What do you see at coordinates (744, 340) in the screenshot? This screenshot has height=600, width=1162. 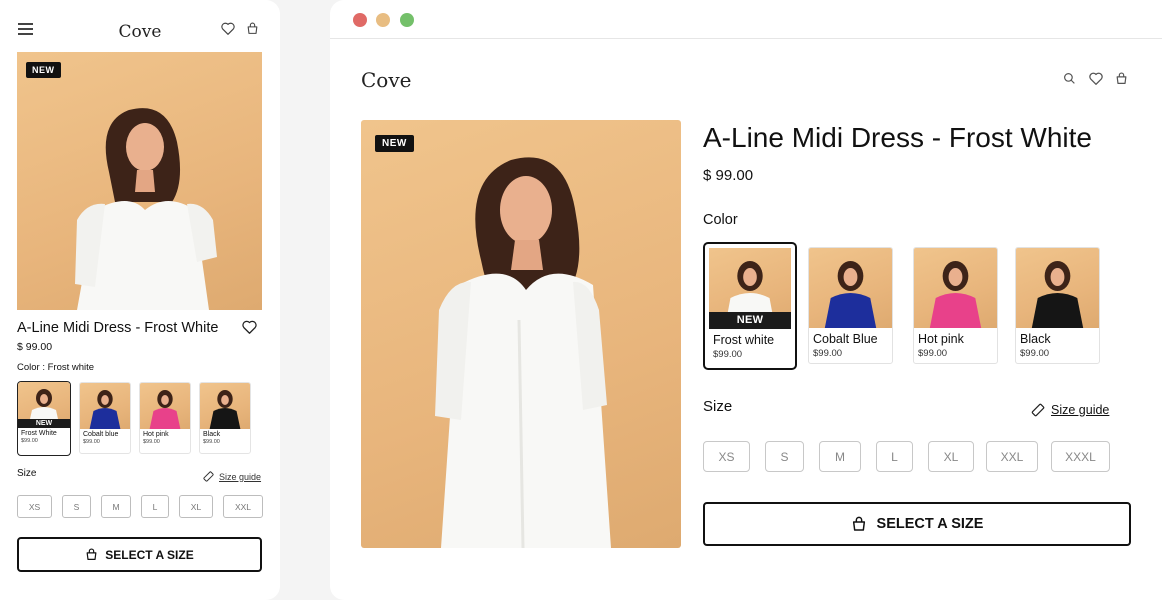 I see `swatch-name: Frost white` at bounding box center [744, 340].